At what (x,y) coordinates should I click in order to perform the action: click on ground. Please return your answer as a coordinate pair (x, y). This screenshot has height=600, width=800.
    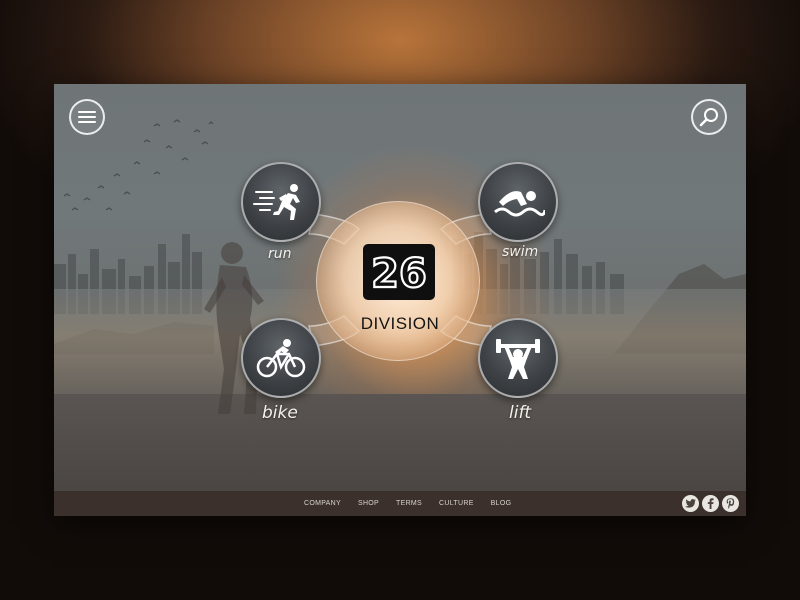
    Looking at the image, I should click on (400, 444).